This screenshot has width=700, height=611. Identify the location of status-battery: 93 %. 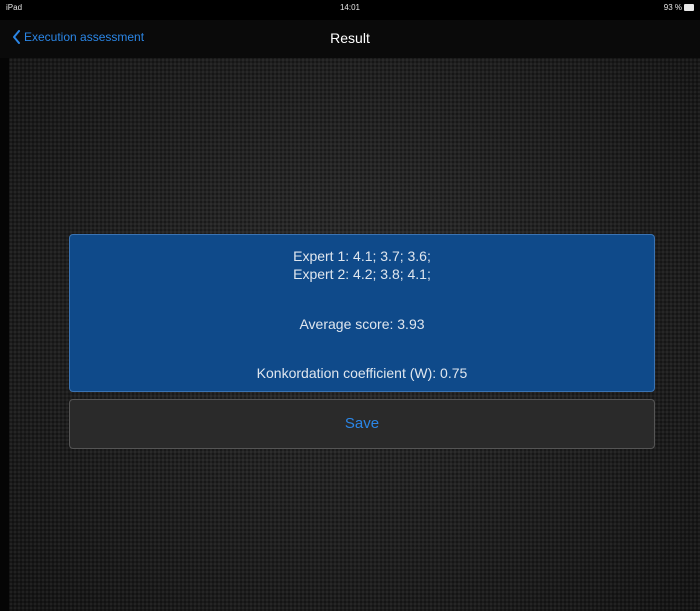
(679, 7).